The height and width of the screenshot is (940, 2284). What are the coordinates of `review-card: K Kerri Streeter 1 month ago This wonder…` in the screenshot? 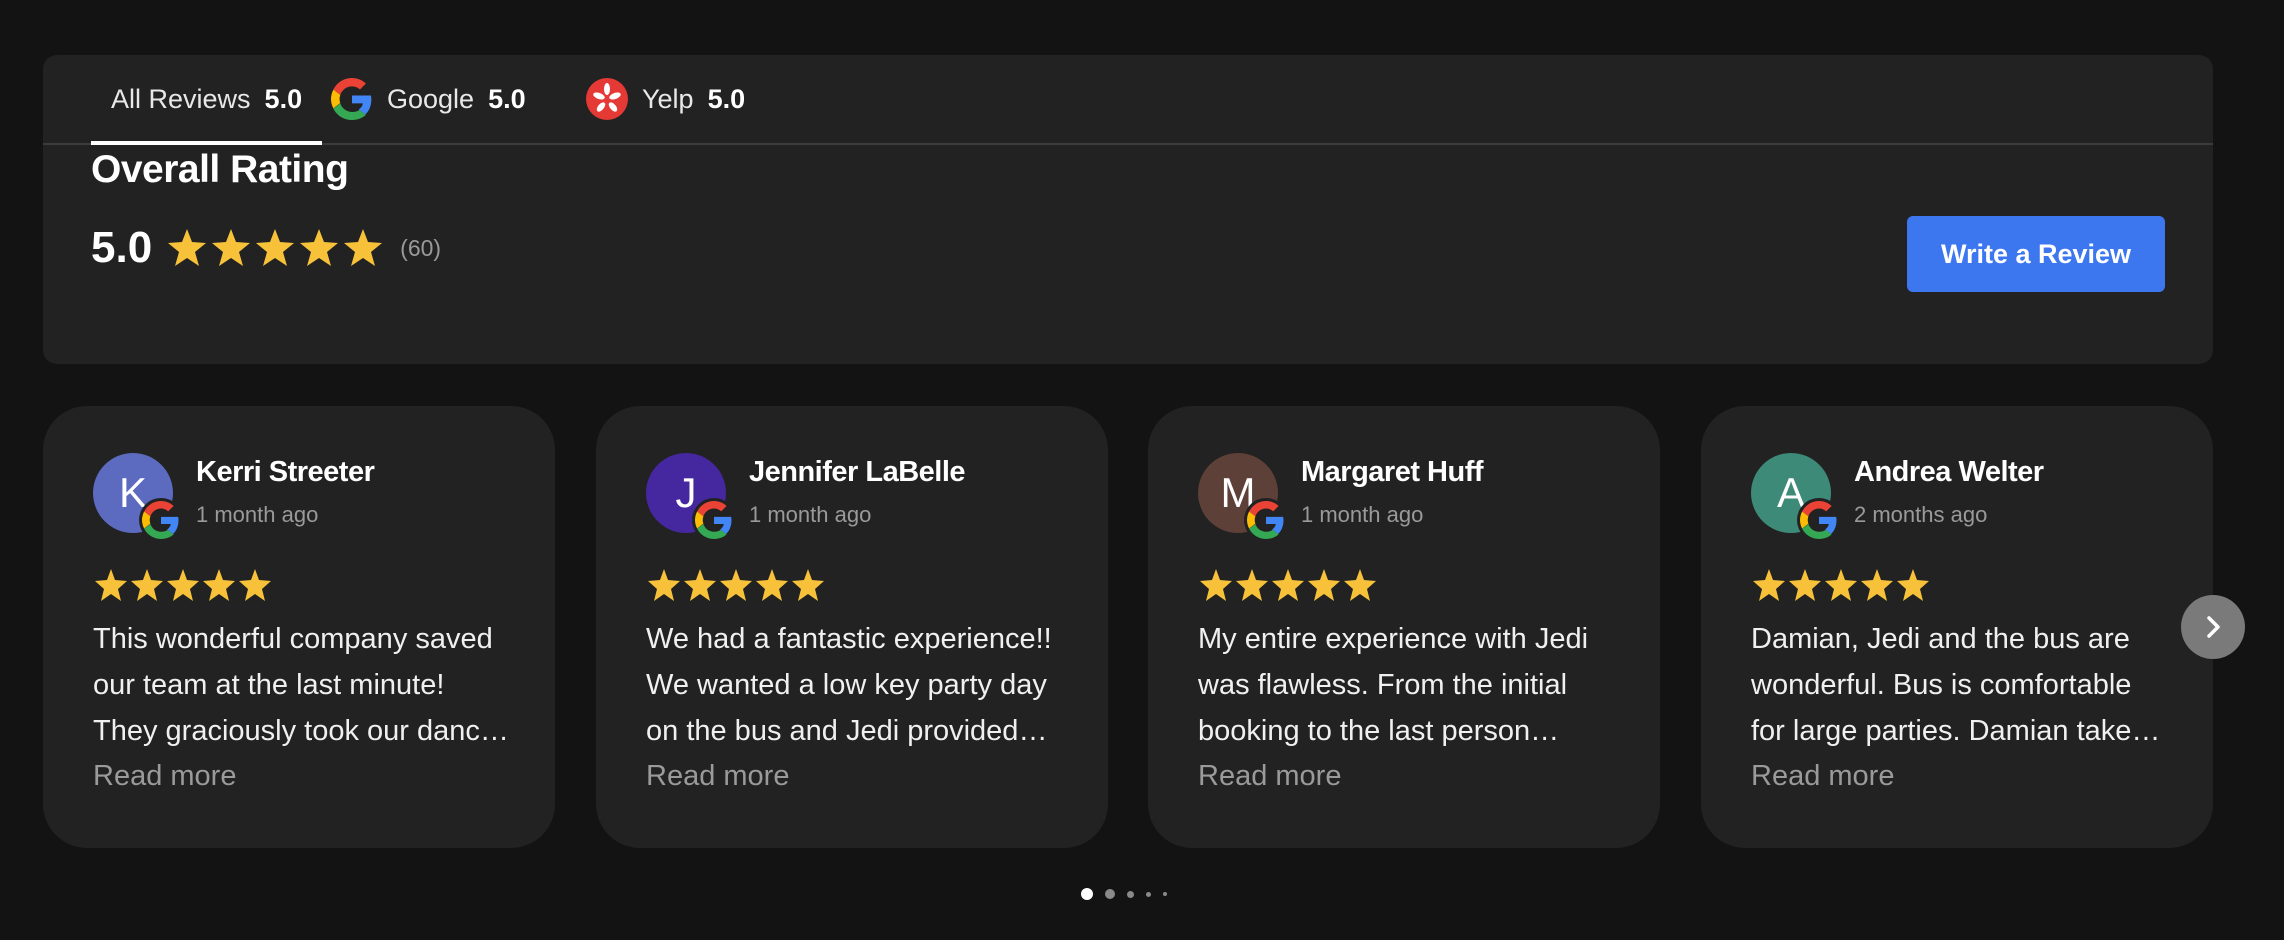 It's located at (299, 627).